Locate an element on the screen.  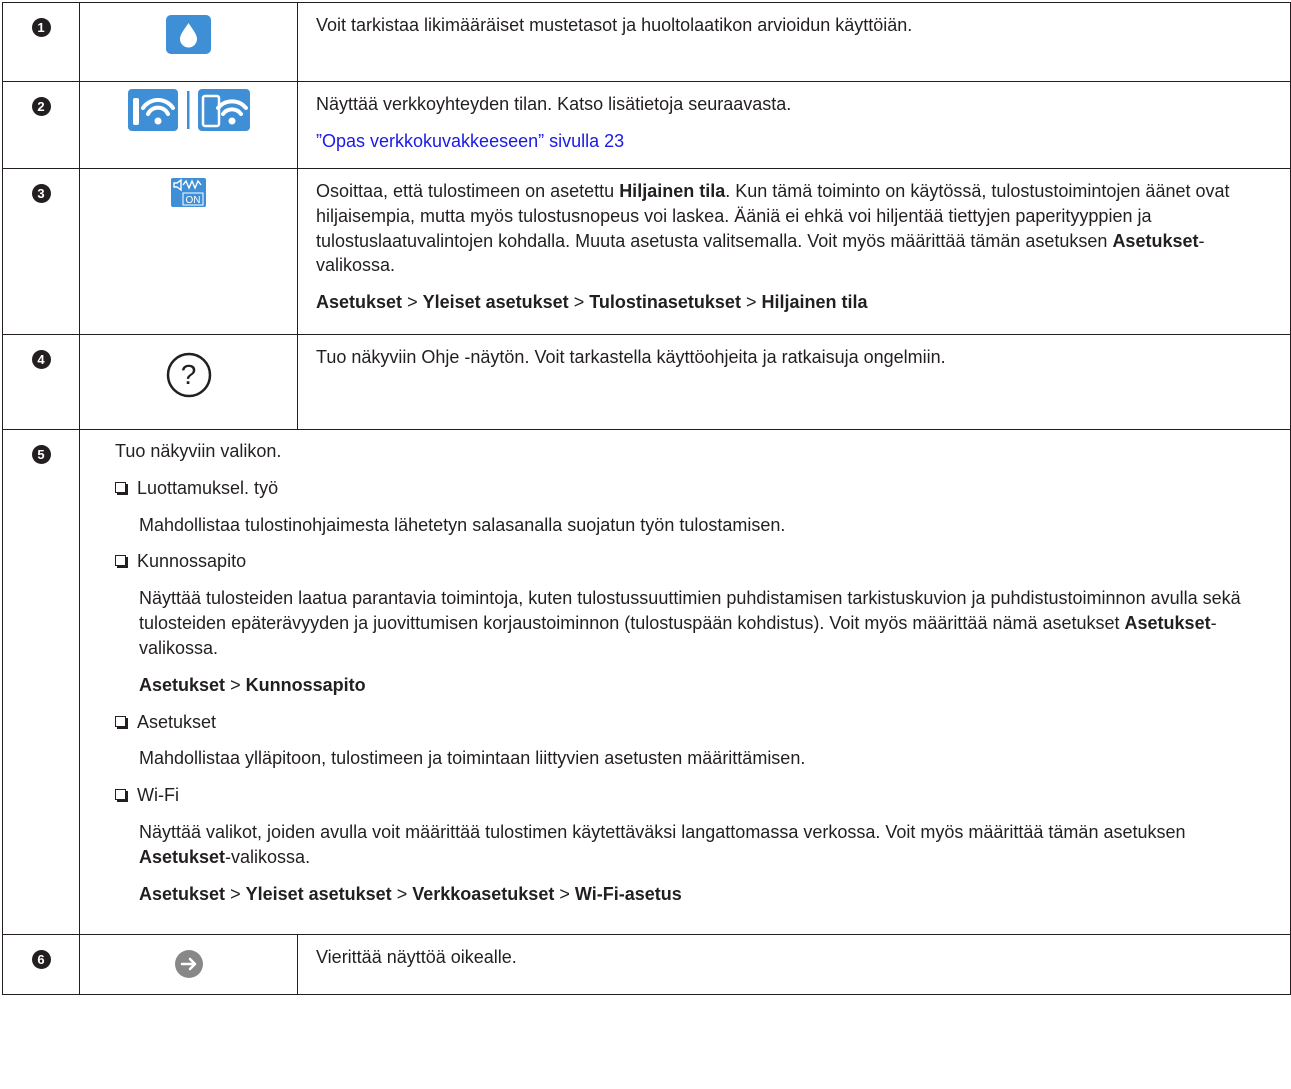
svg-text: ON is located at coordinates (193, 200).